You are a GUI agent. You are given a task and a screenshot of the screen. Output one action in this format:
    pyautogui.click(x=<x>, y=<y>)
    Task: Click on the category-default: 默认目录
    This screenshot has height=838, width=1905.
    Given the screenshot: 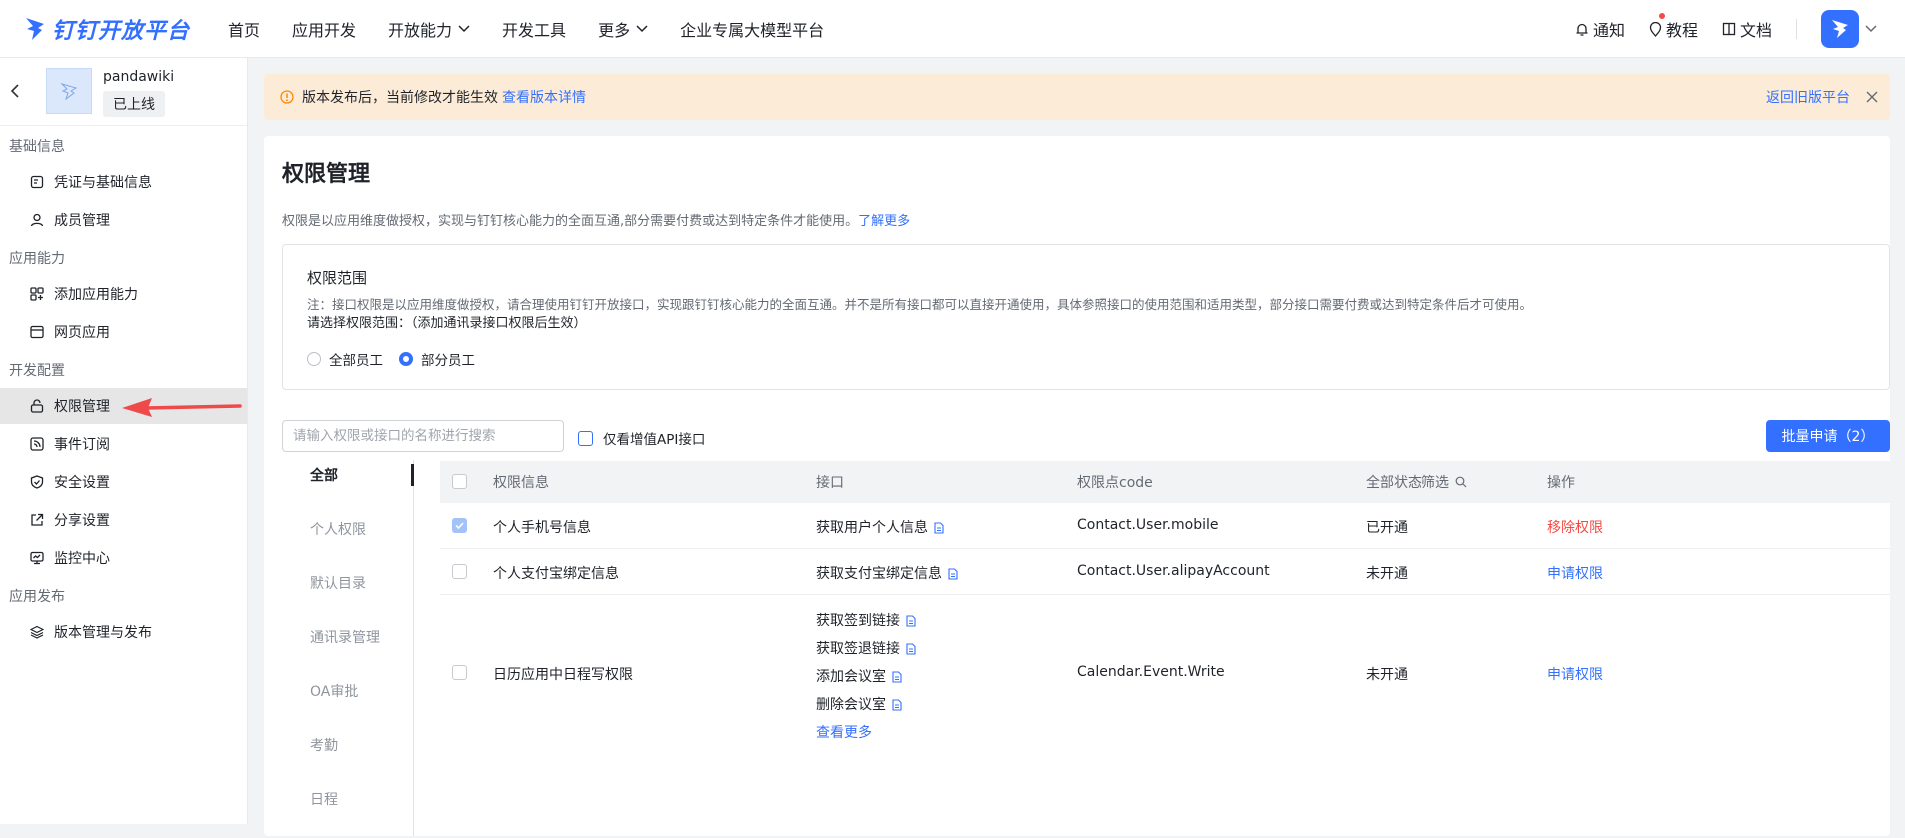 What is the action you would take?
    pyautogui.click(x=347, y=595)
    